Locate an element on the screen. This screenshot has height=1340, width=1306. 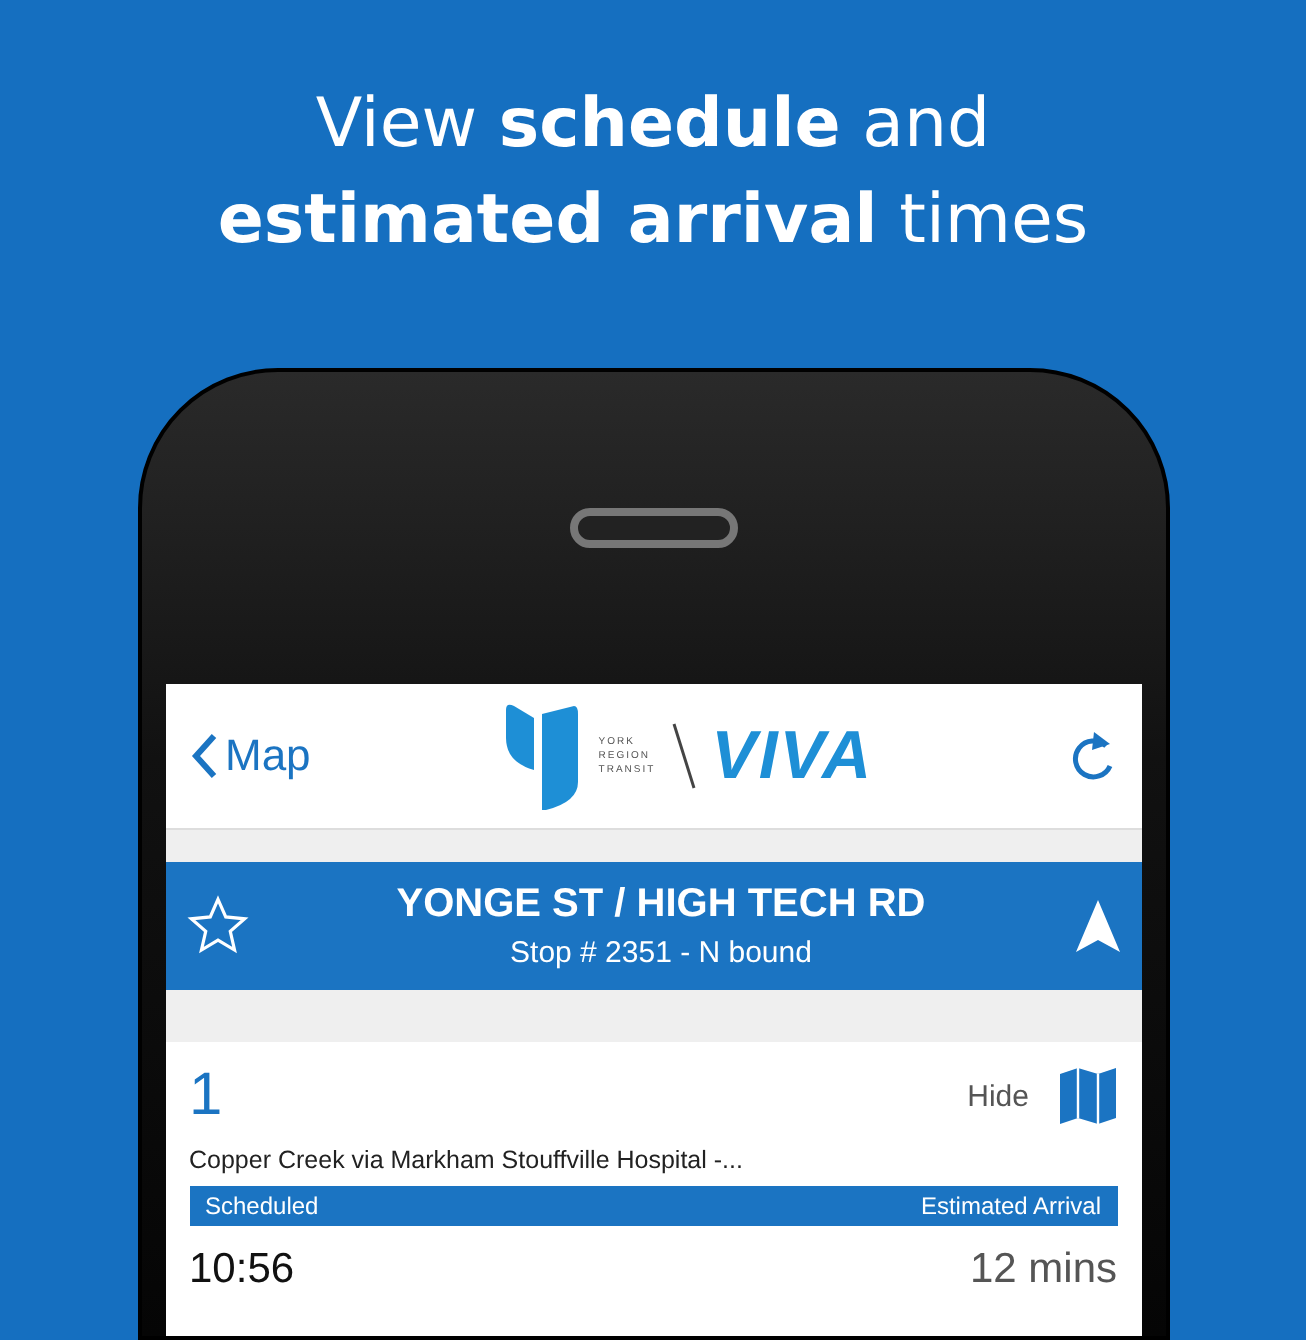
navigation-arrow-icon is located at coordinates (1097, 926).